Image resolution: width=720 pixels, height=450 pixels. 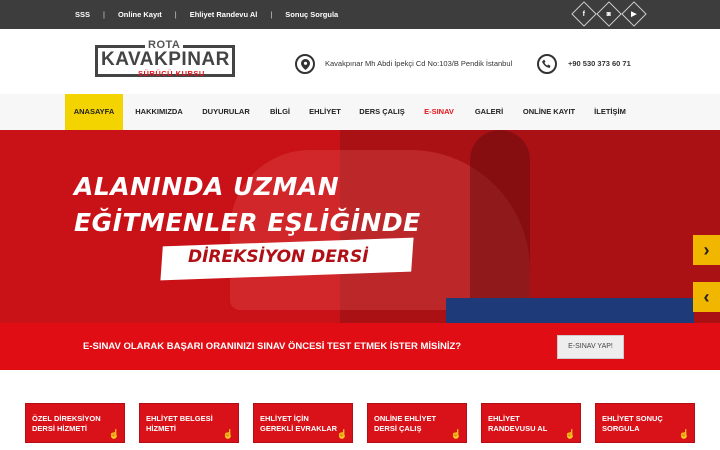 I want to click on facebook-glyph: f, so click(x=584, y=14).